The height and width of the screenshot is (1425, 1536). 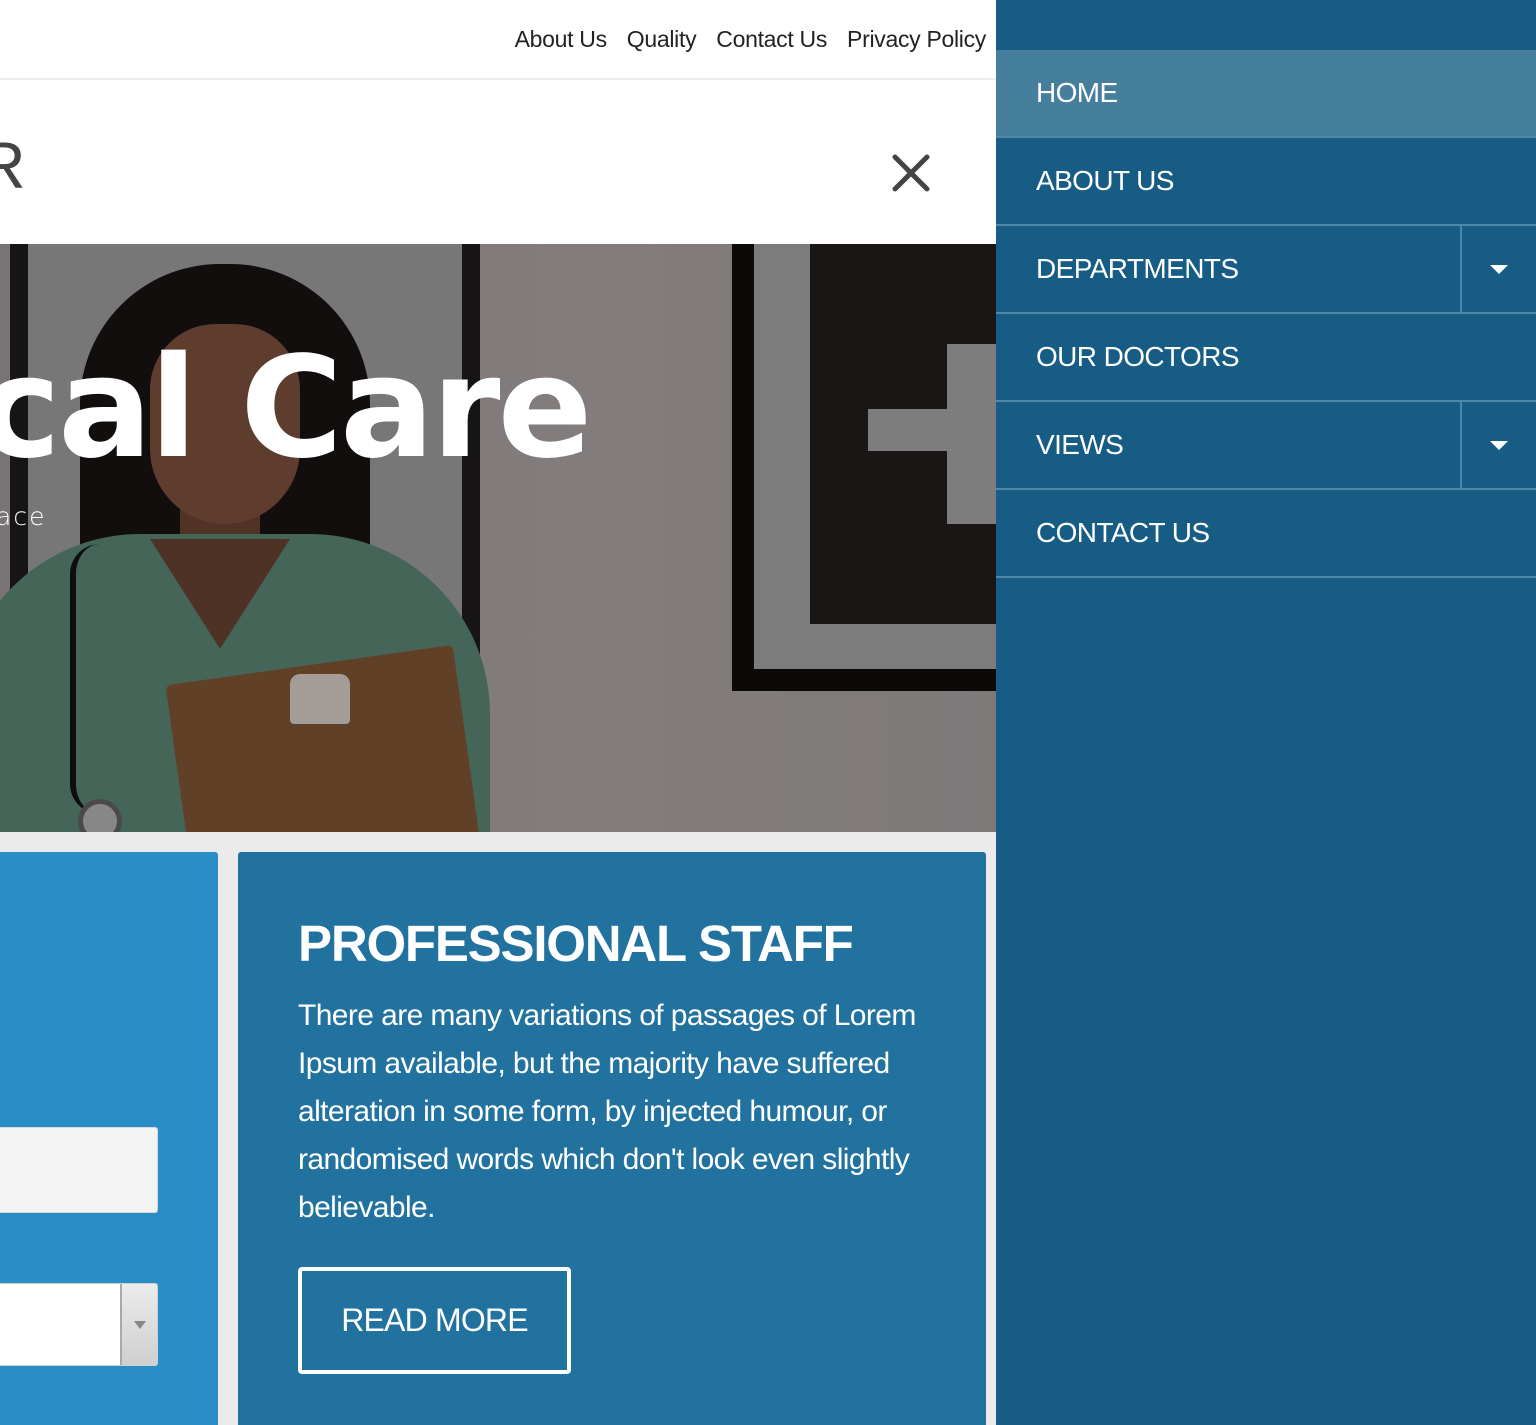 What do you see at coordinates (296, 408) in the screenshot?
I see `hero-title: cal Care` at bounding box center [296, 408].